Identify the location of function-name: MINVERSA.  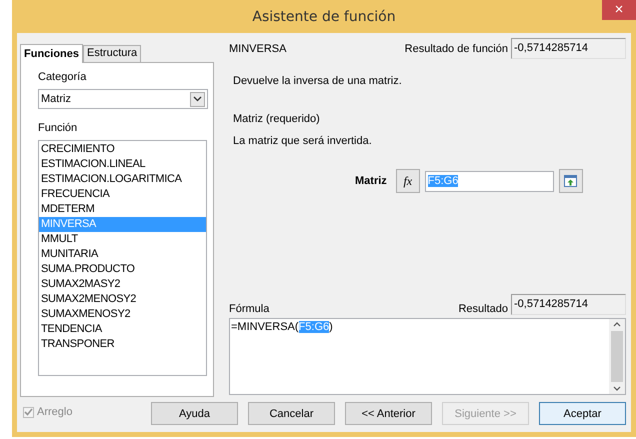
(257, 48).